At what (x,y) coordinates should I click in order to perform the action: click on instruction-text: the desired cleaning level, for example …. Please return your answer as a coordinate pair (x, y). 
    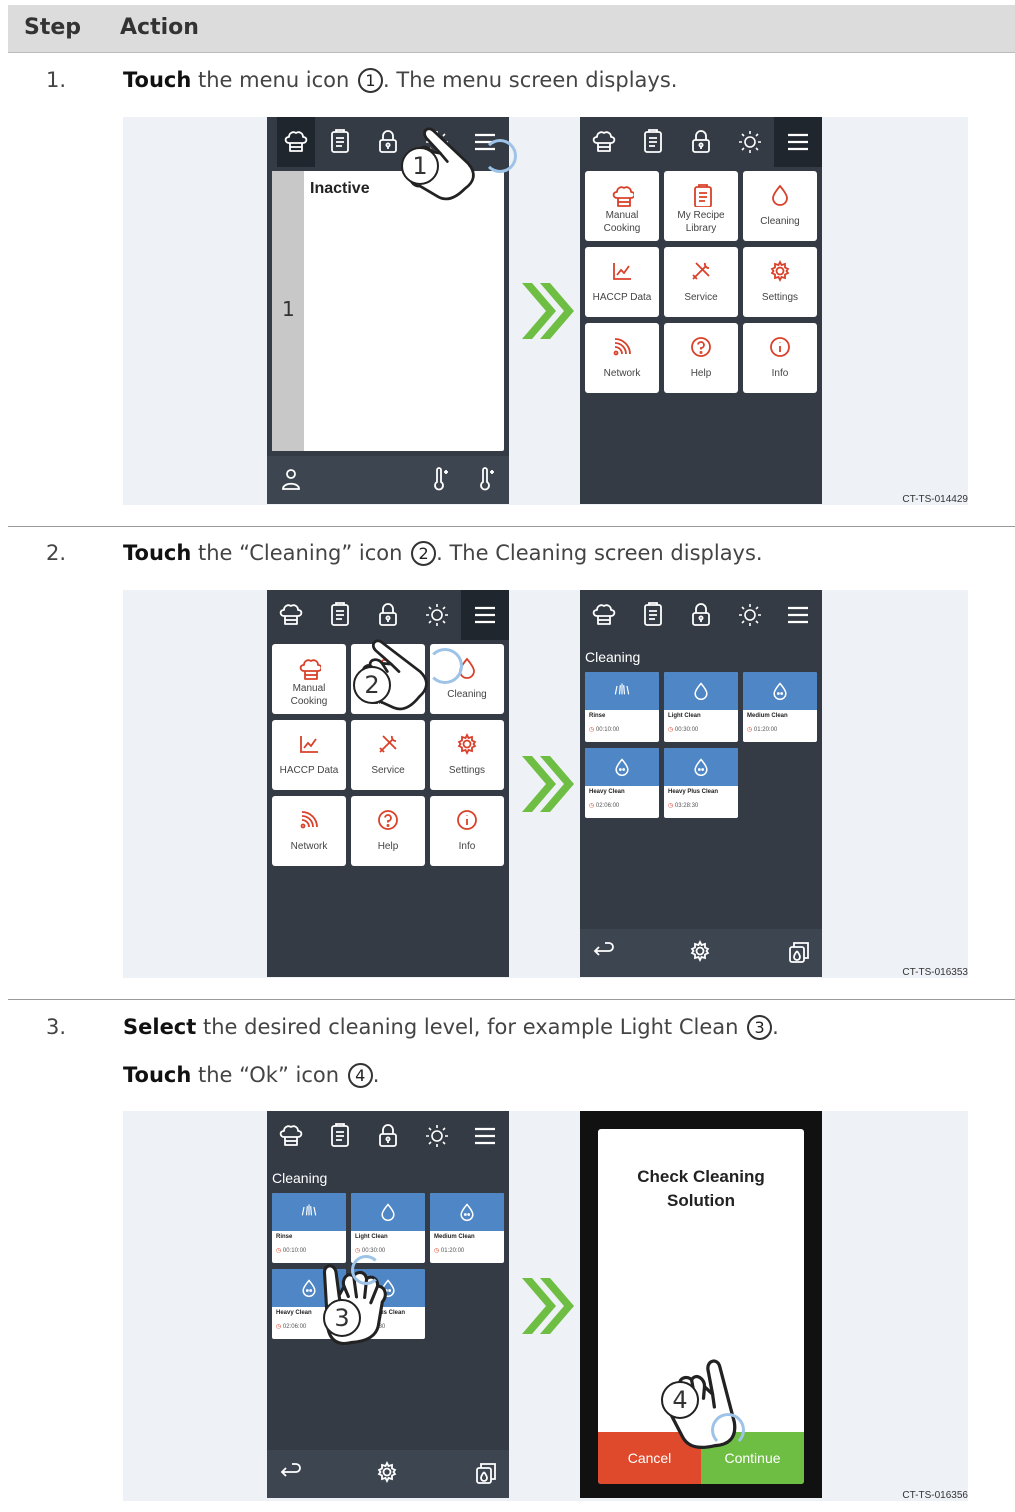
    Looking at the image, I should click on (471, 1027).